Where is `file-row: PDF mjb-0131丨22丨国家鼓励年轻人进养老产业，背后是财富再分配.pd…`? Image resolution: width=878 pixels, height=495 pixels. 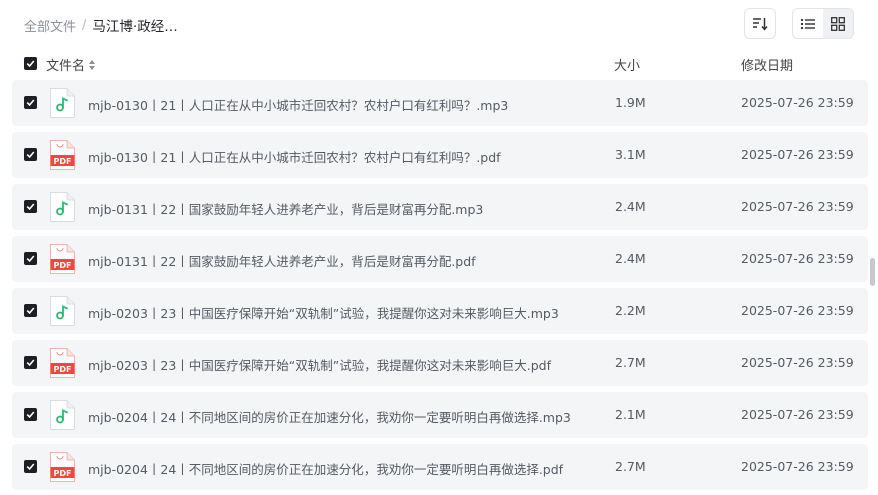 file-row: PDF mjb-0131丨22丨国家鼓励年轻人进养老产业，背后是财富再分配.pd… is located at coordinates (440, 259).